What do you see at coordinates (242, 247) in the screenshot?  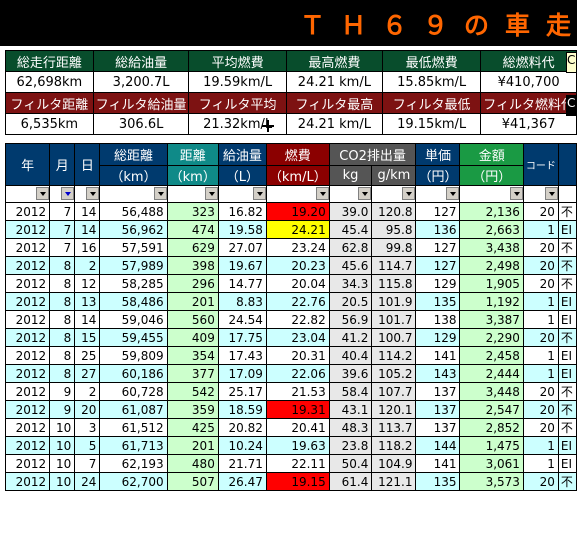 I see `cell-fuel: 27.07` at bounding box center [242, 247].